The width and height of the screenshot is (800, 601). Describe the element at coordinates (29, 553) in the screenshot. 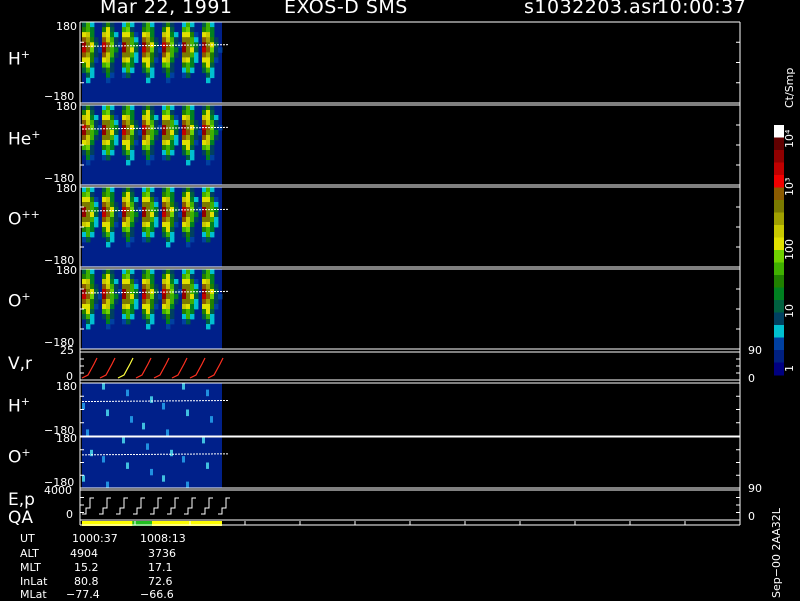

I see `info-label-alt: ALT` at that location.